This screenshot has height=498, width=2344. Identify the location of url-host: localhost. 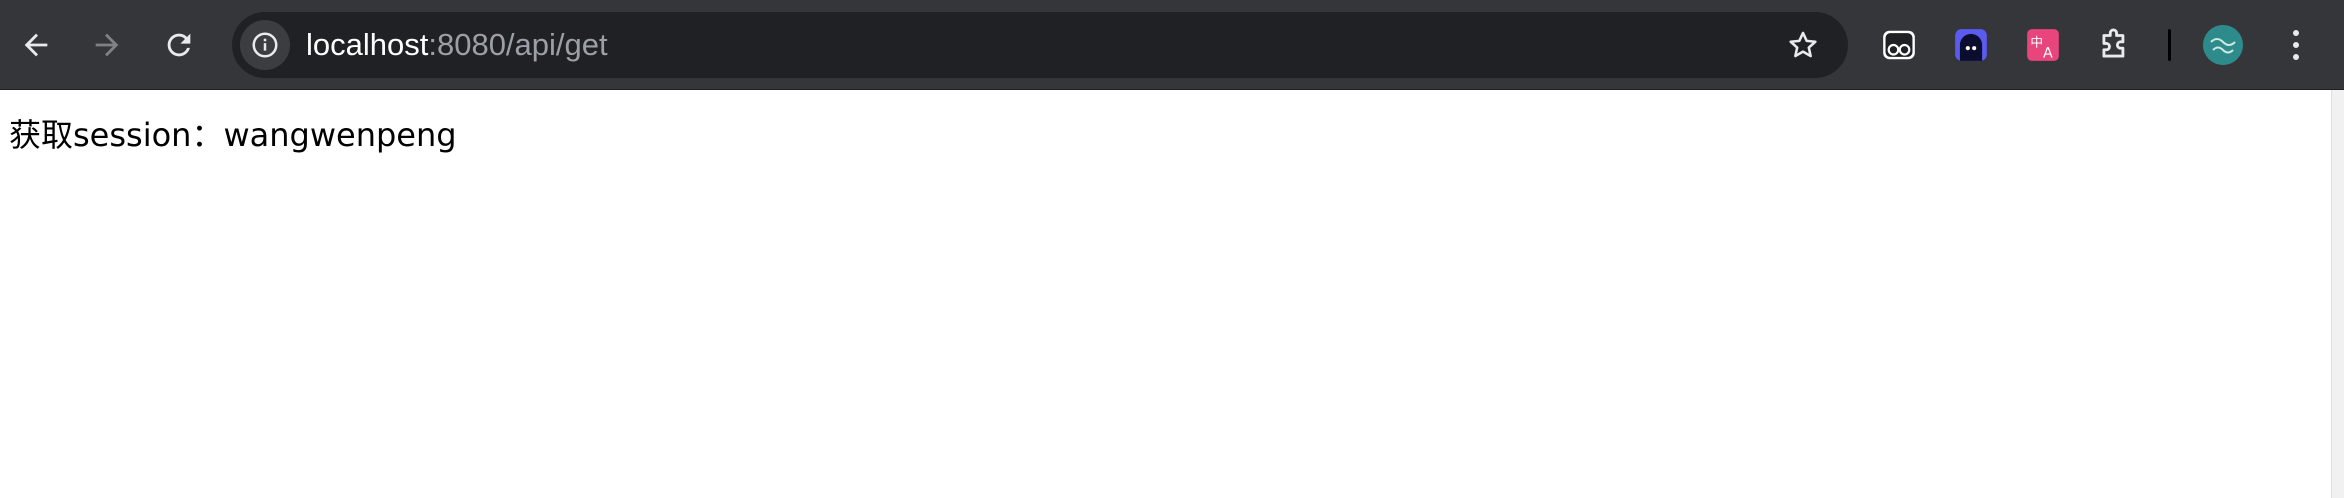
(367, 44).